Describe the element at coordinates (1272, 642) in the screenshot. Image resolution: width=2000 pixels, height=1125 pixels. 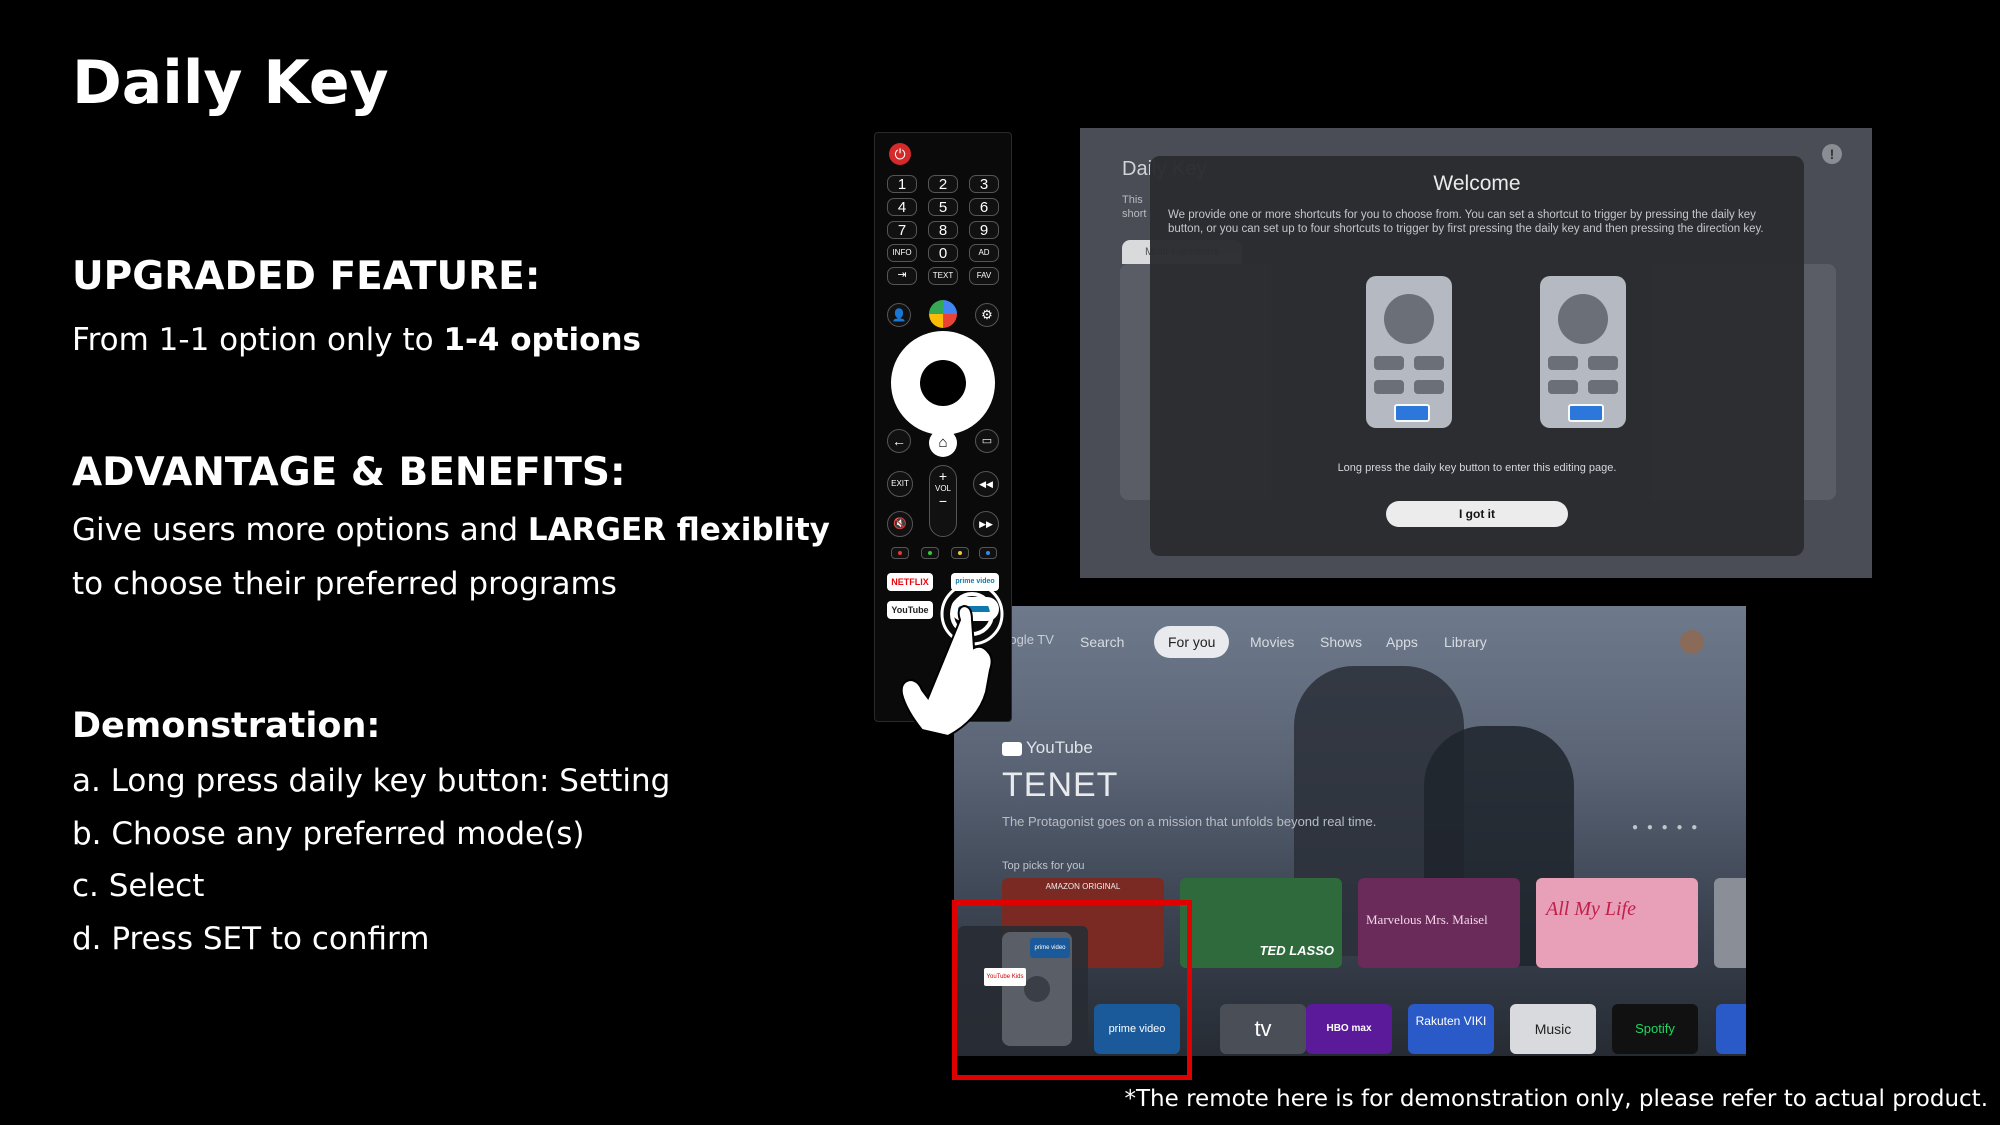
I see `nav-movies: Movies` at that location.